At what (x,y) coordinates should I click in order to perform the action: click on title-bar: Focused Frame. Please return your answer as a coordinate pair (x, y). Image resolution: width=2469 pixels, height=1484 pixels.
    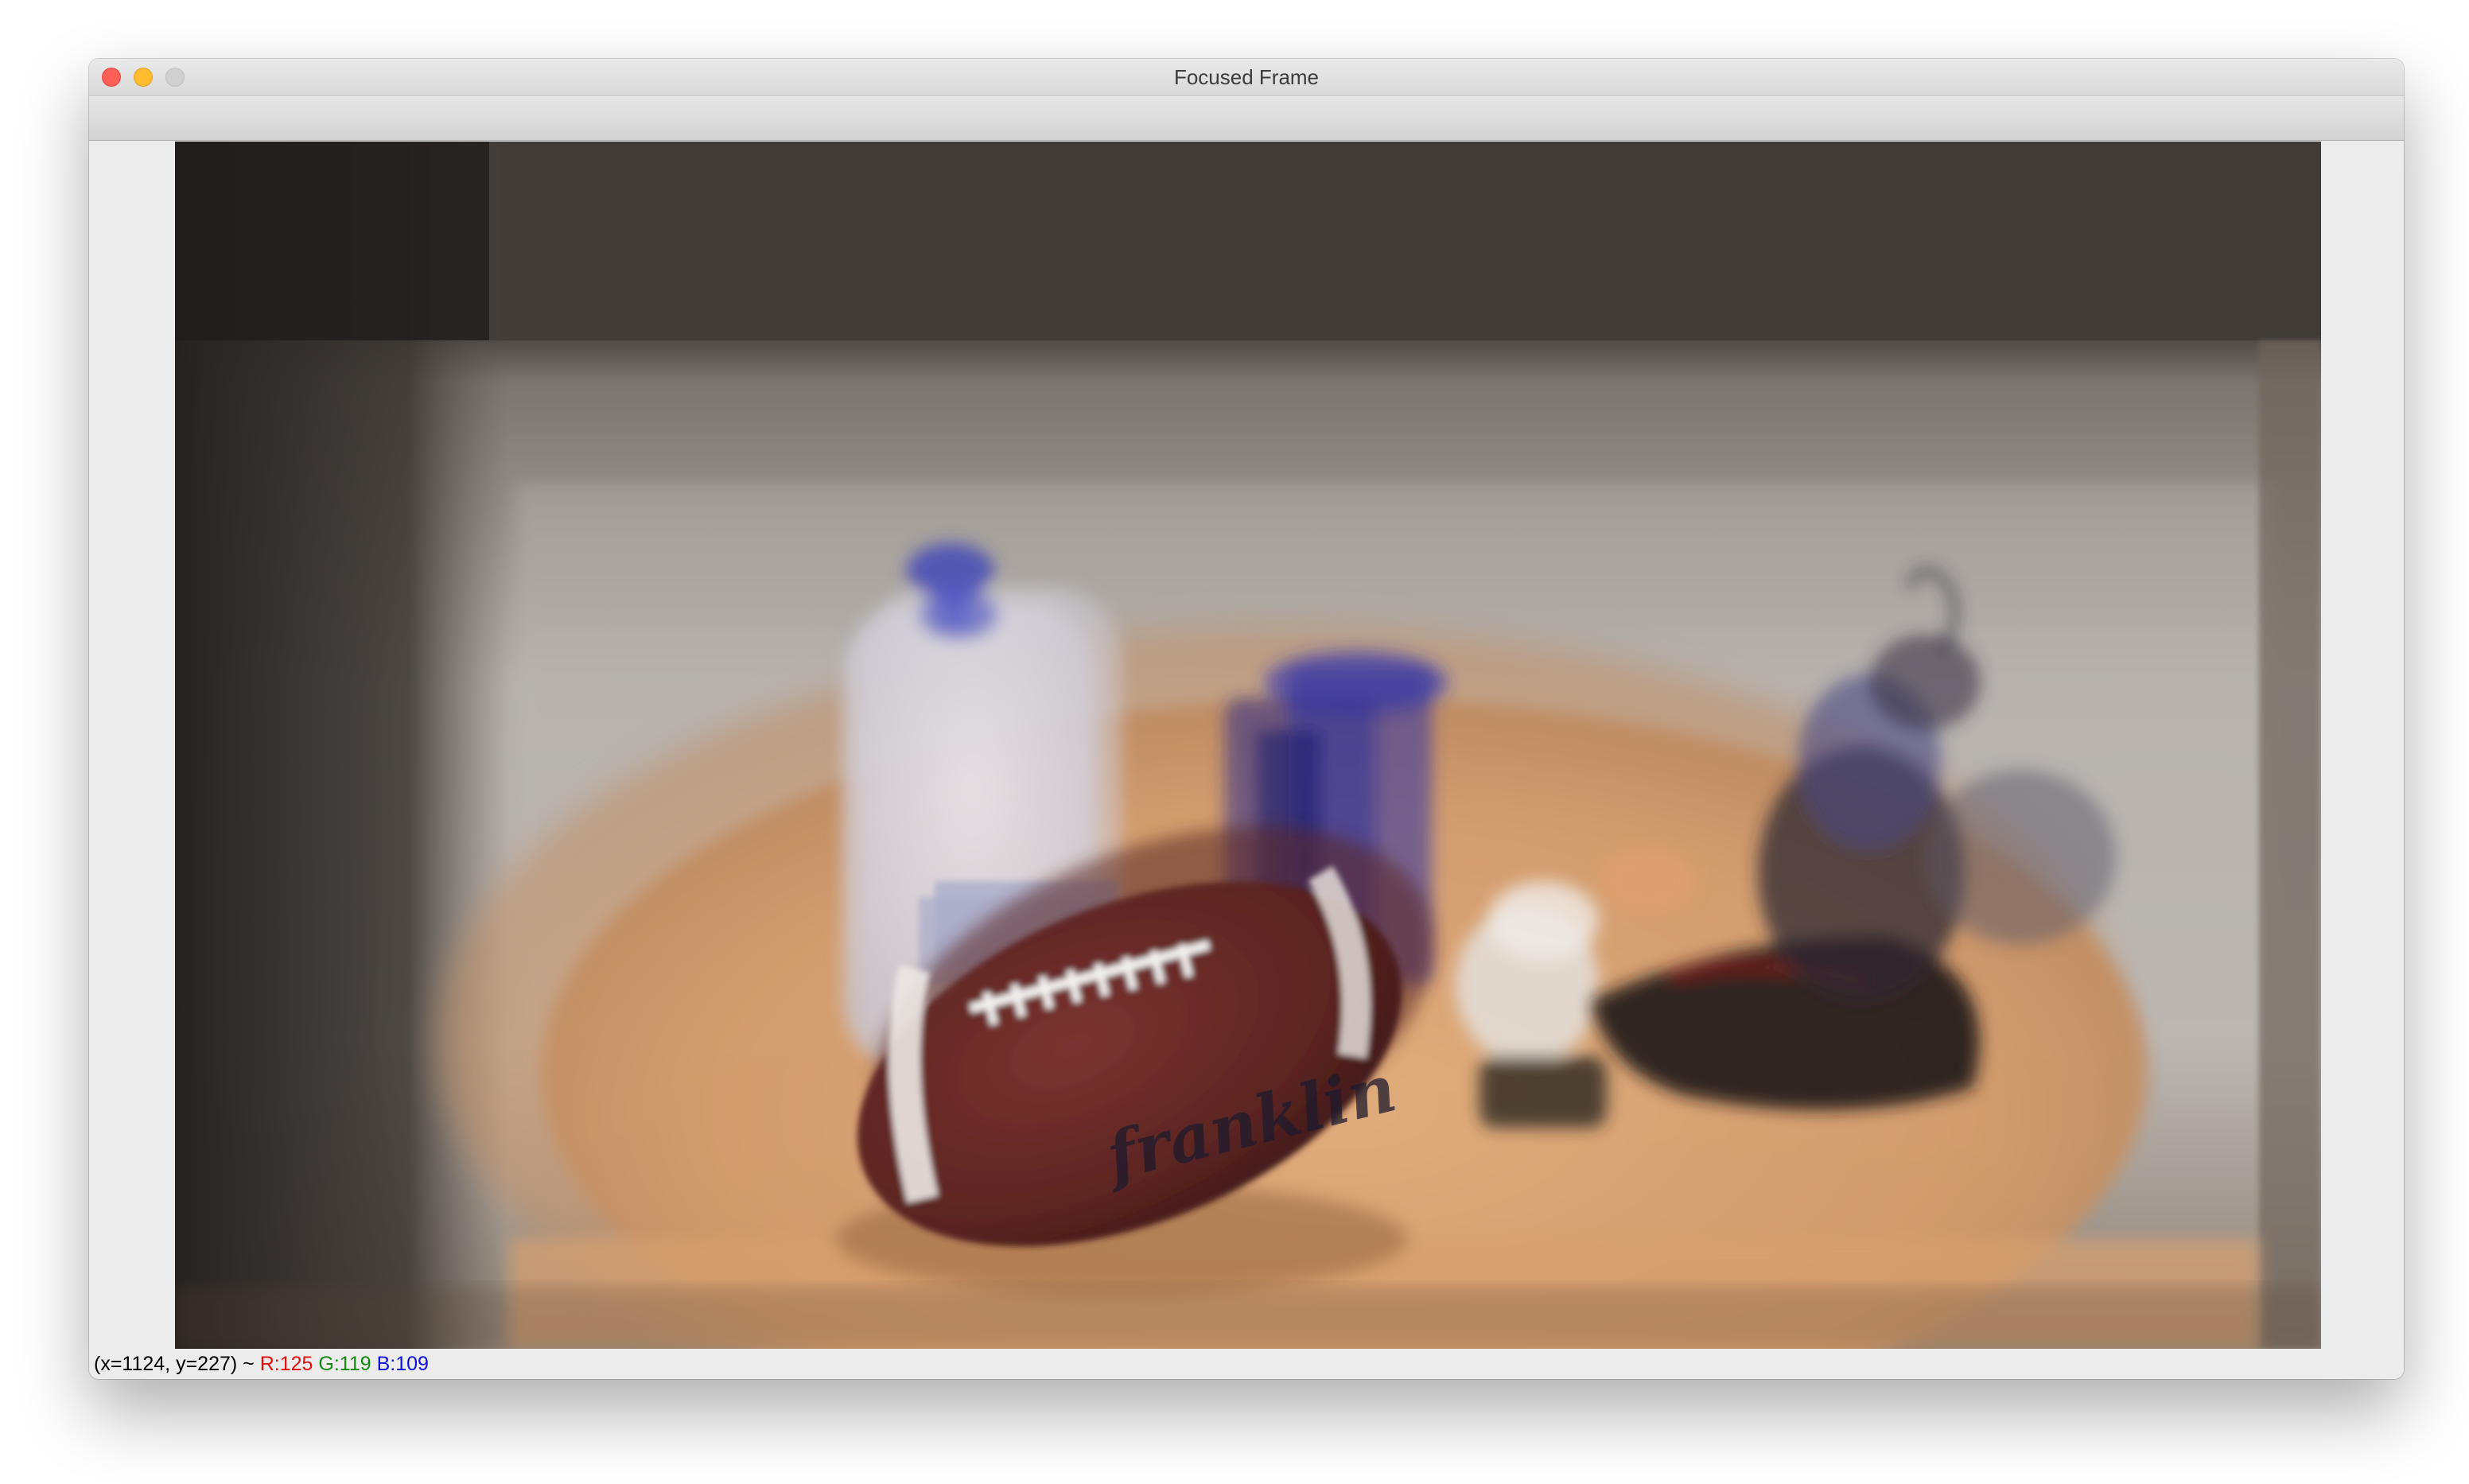
    Looking at the image, I should click on (1246, 77).